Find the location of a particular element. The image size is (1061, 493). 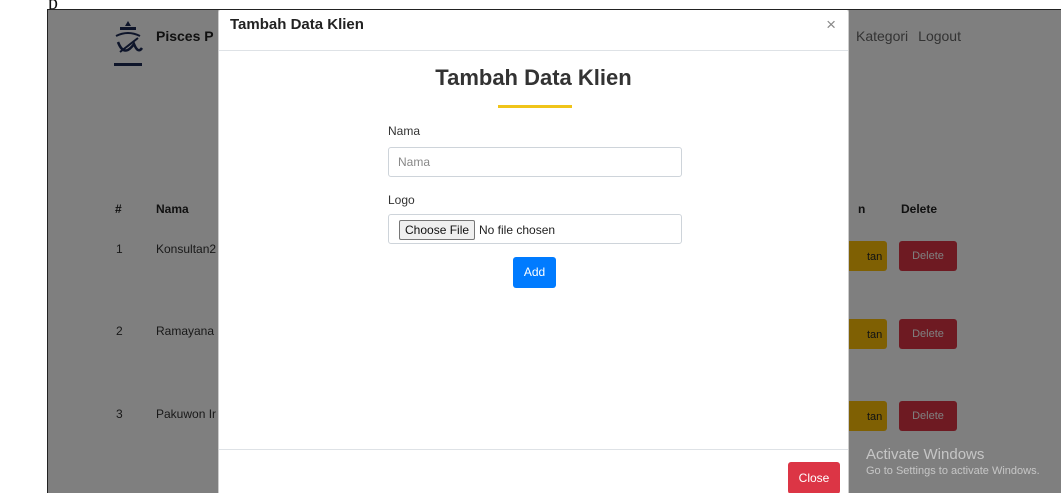

watermark-subtitle: Go to Settings to activate Windows. is located at coordinates (953, 471).